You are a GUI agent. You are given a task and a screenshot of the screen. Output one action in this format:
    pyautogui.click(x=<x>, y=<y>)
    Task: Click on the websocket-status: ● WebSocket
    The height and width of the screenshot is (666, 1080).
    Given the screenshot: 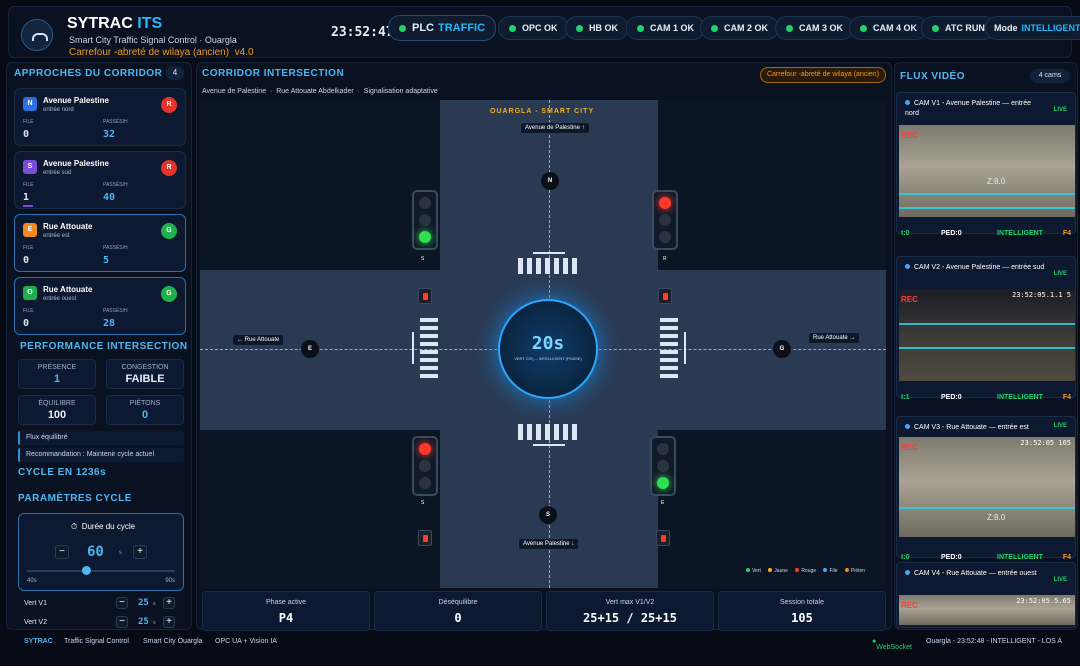 What is the action you would take?
    pyautogui.click(x=892, y=644)
    